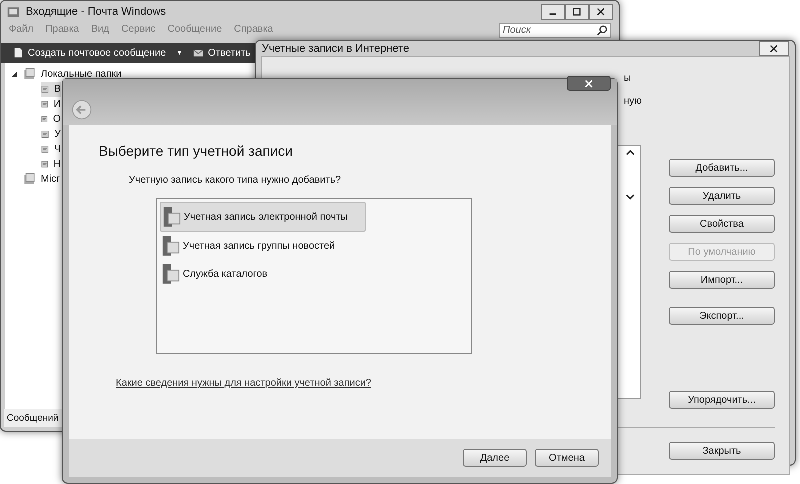  I want to click on search-field: Поиск, so click(555, 30).